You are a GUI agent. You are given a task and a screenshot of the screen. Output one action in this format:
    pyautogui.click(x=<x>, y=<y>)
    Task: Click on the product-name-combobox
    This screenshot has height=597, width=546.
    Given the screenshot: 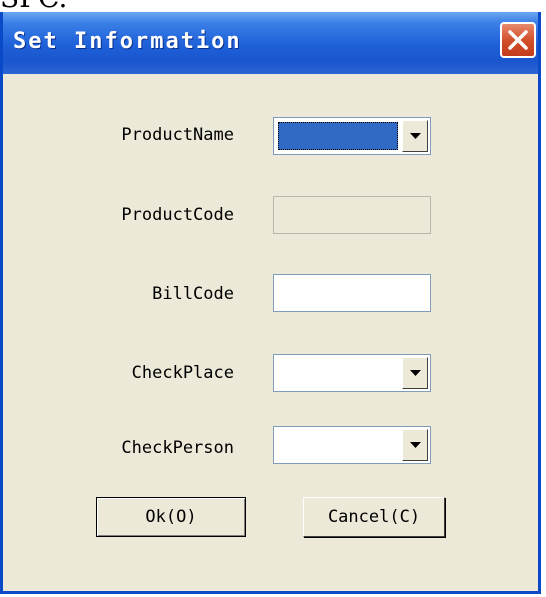 What is the action you would take?
    pyautogui.click(x=352, y=136)
    